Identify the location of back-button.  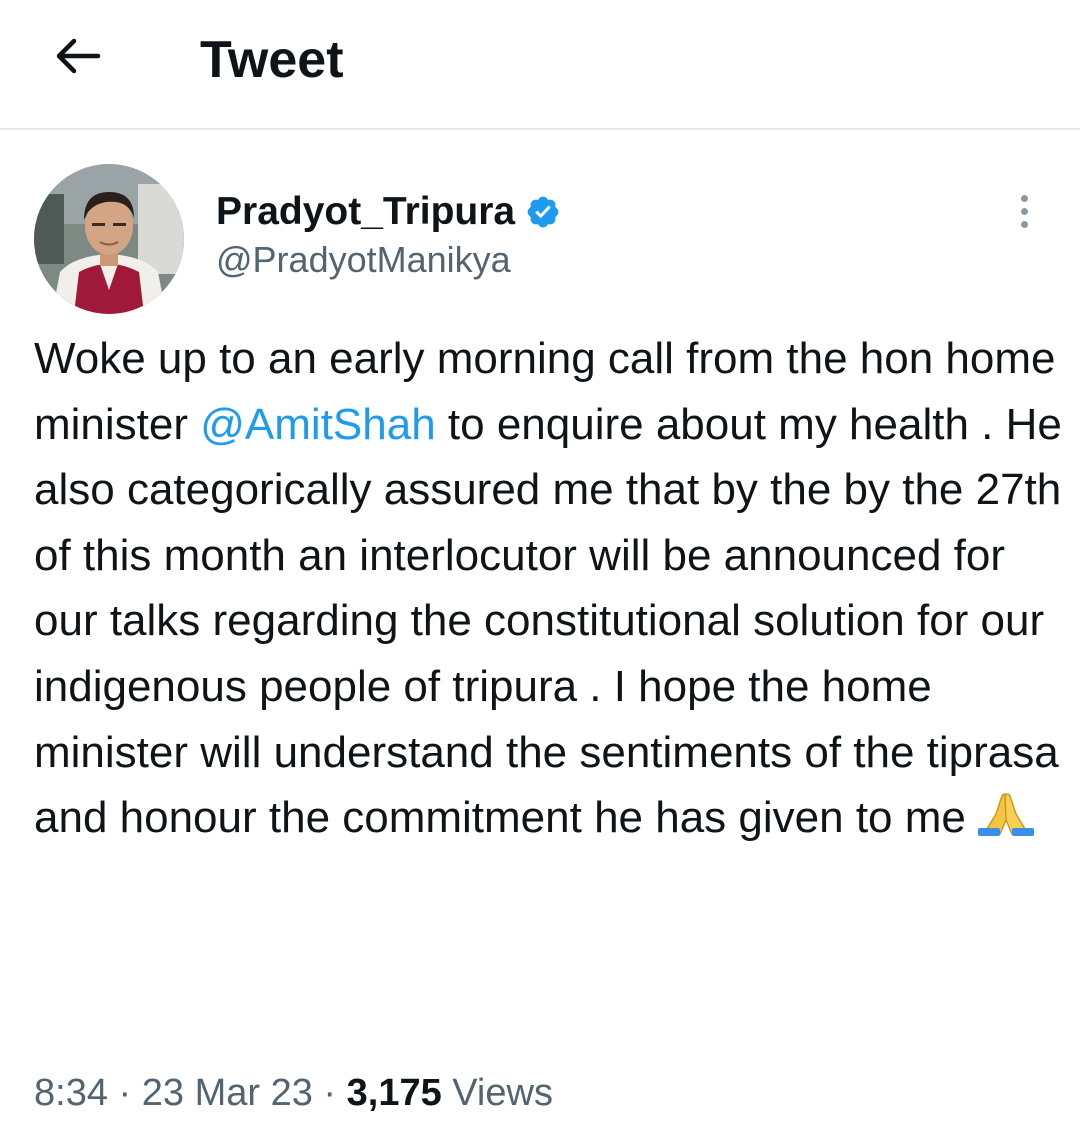
(78, 56).